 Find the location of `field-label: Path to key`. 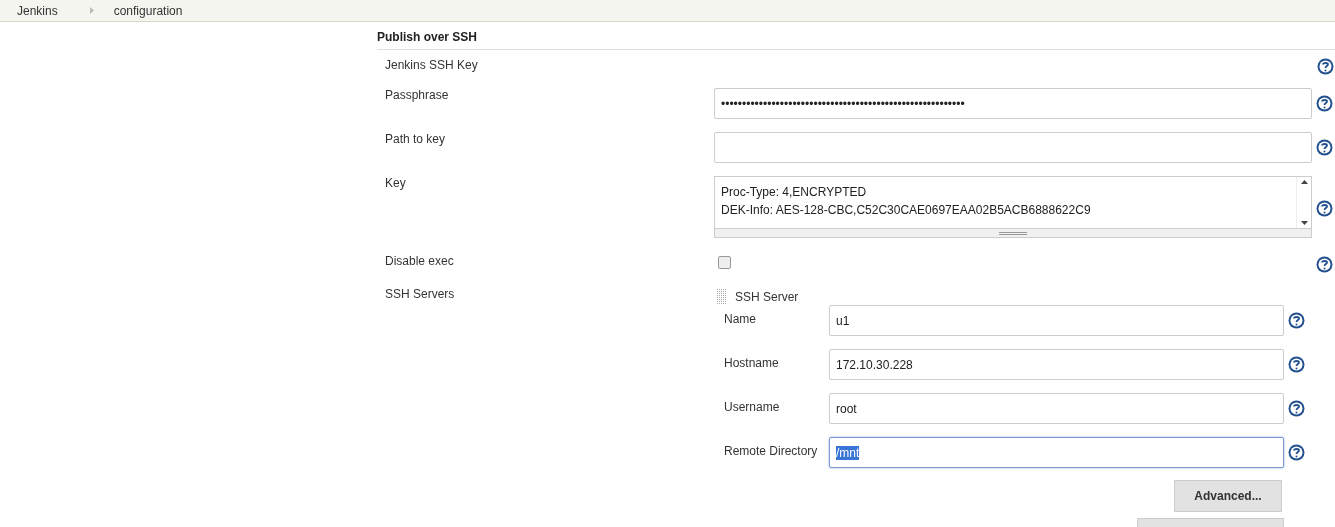

field-label: Path to key is located at coordinates (416, 139).